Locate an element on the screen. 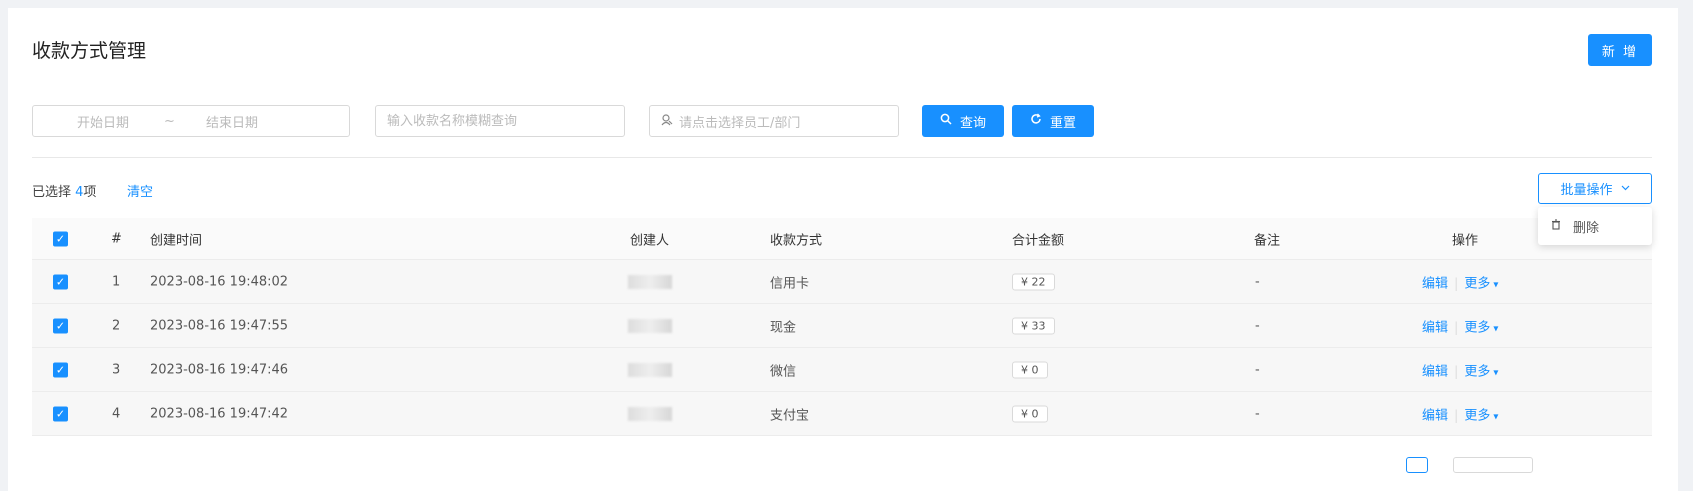  search-icon is located at coordinates (946, 121).